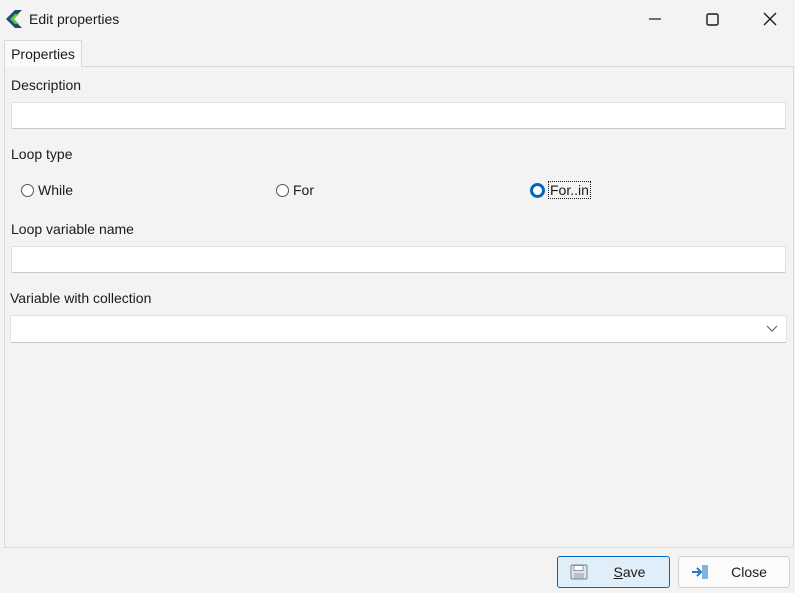 Image resolution: width=795 pixels, height=593 pixels. I want to click on loop-variable-name-input, so click(398, 259).